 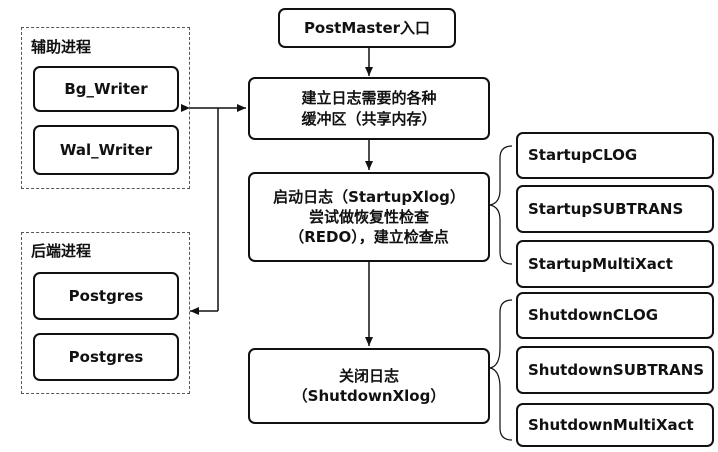 I want to click on startup-multixact-box: StartupMultiXact, so click(x=615, y=264).